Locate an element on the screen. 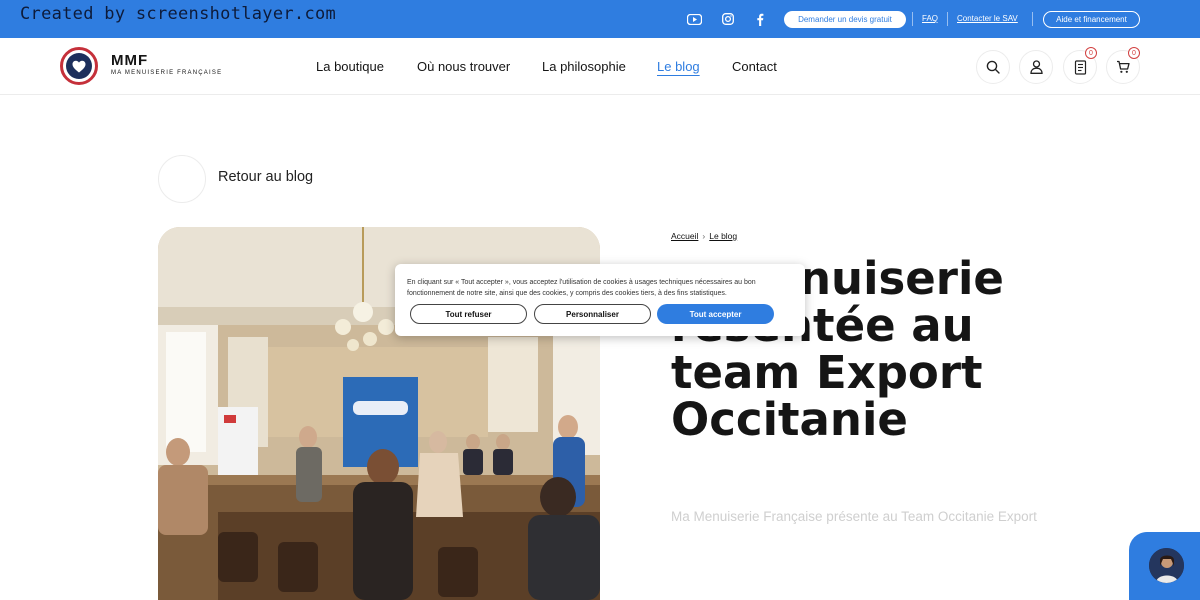 The height and width of the screenshot is (600, 1200). user-icon is located at coordinates (1036, 67).